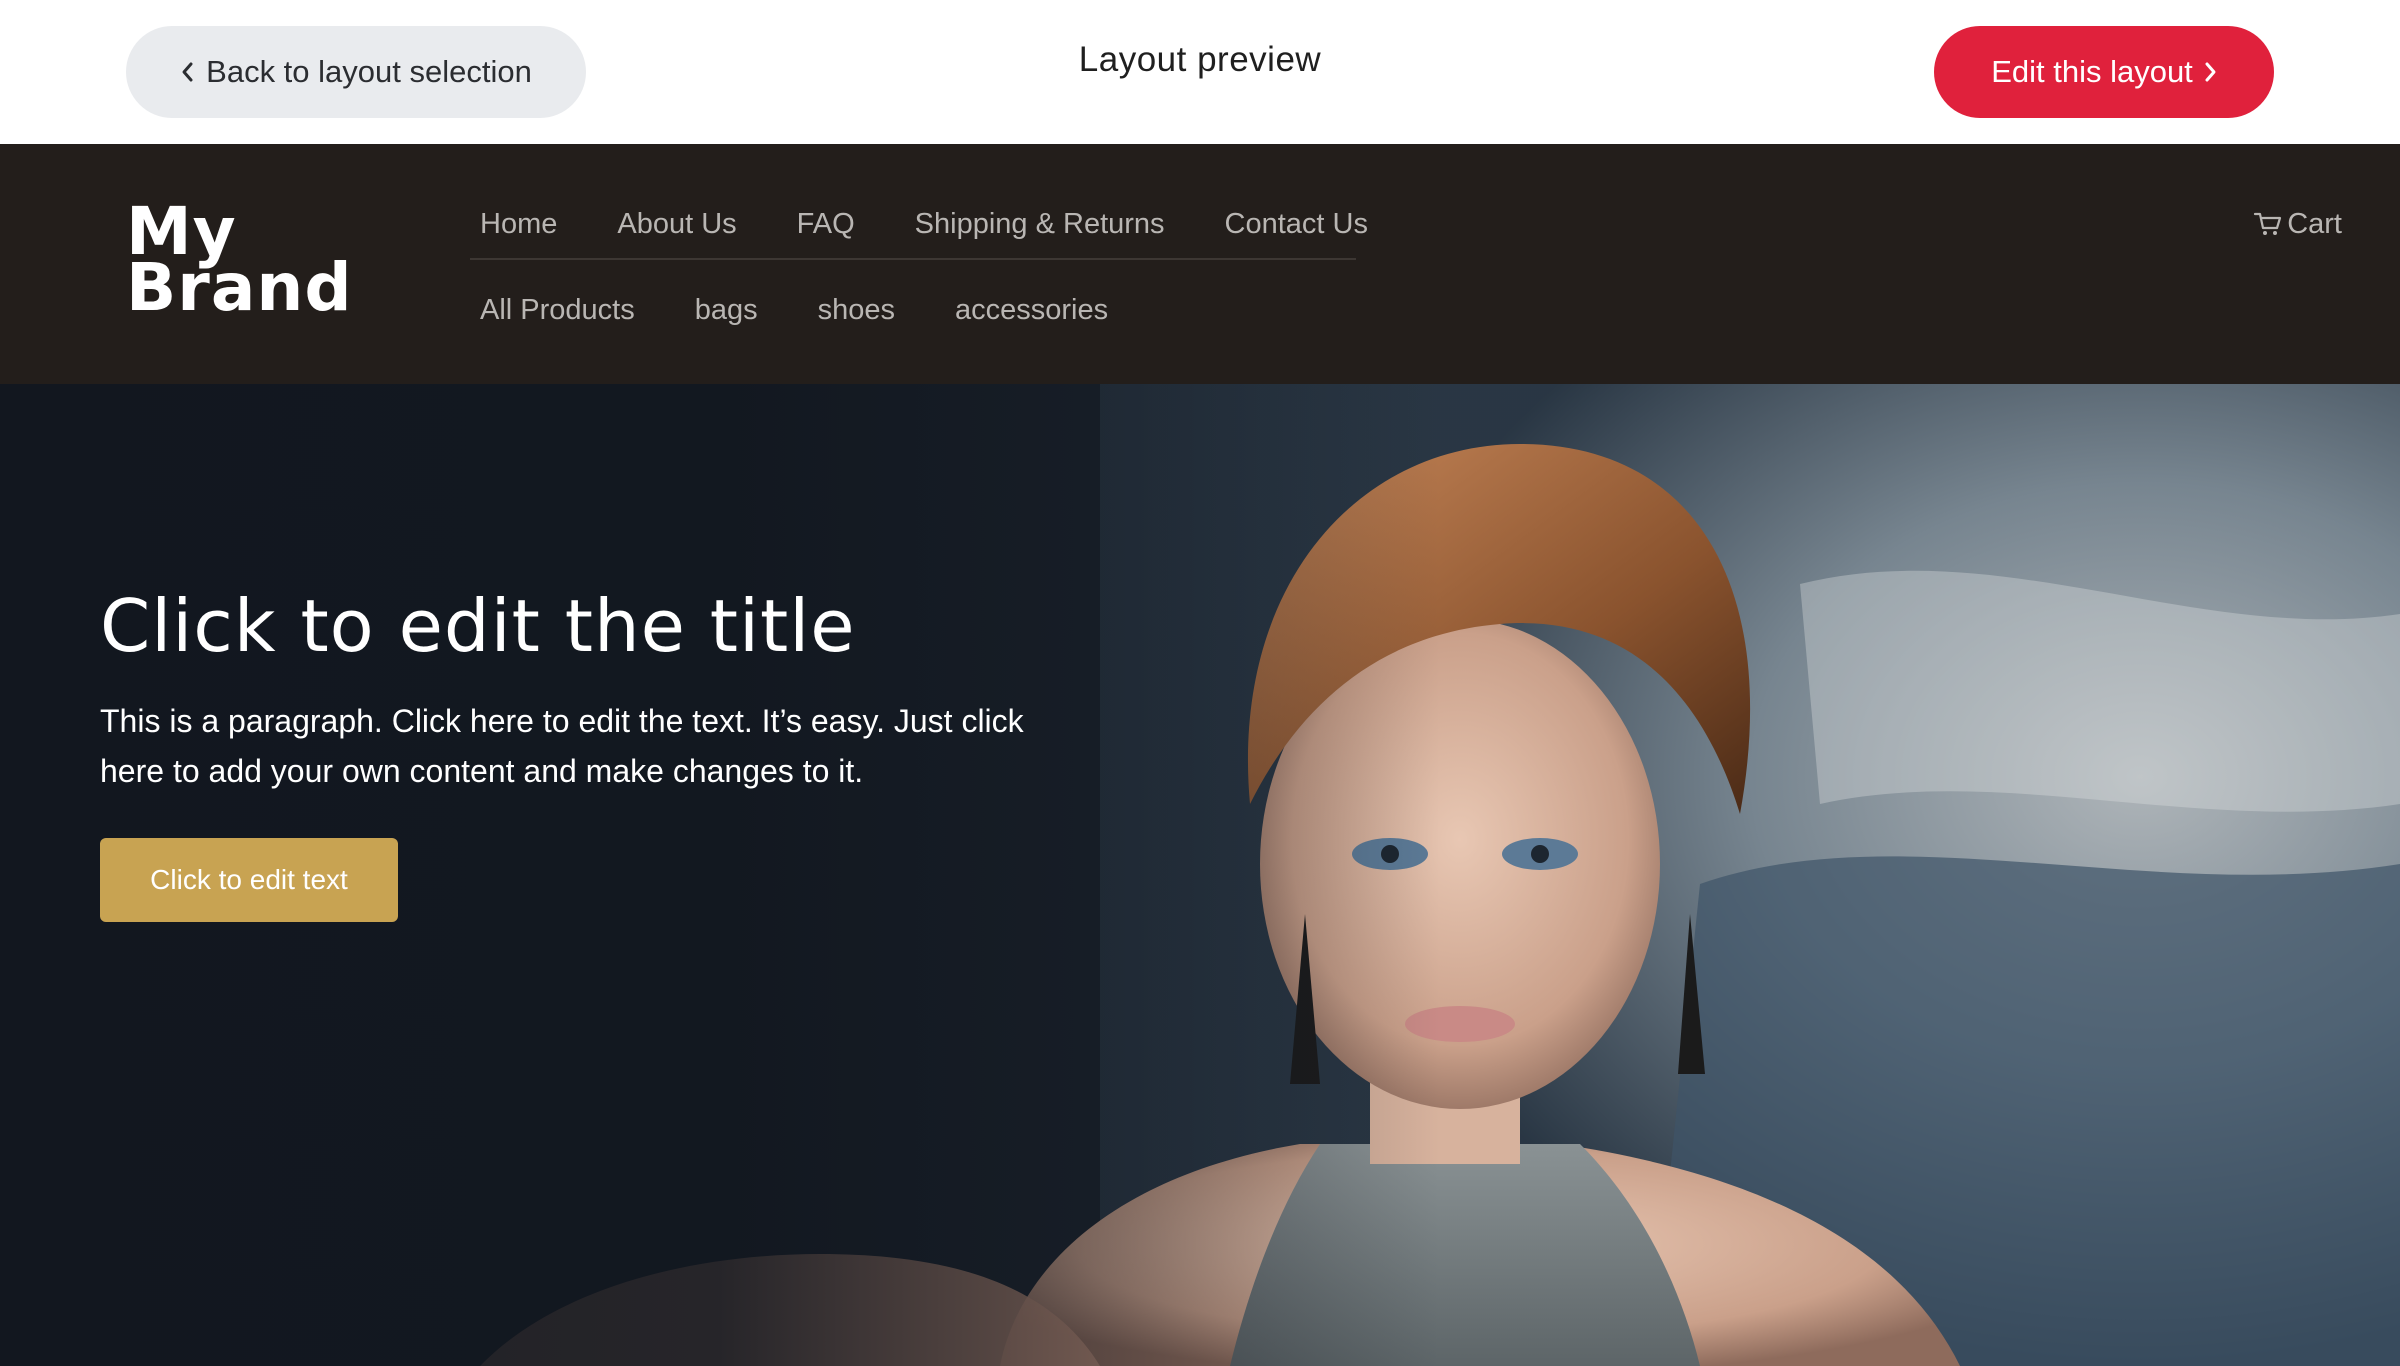 This screenshot has height=1366, width=2400. I want to click on back-to-layout-selection-button: Back to layout selection, so click(356, 72).